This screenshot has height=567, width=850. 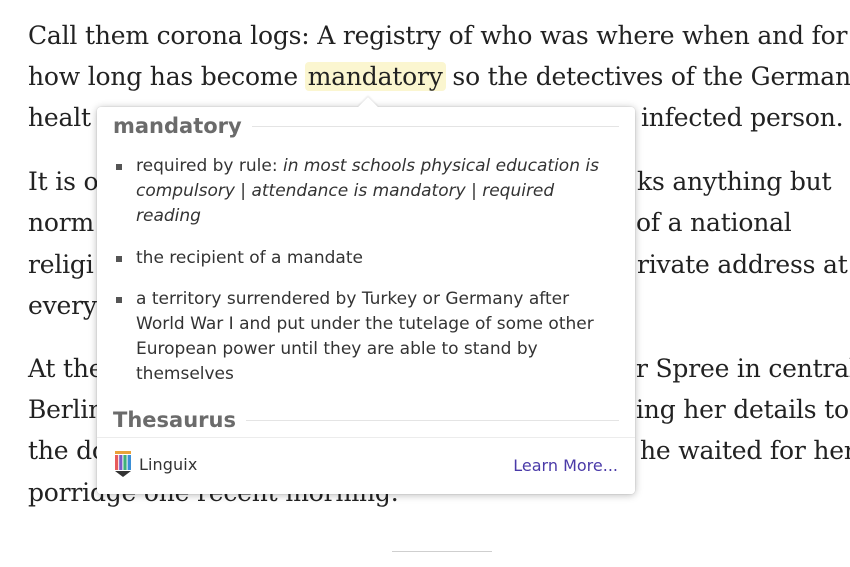 What do you see at coordinates (742, 117) in the screenshot?
I see `article-line: infected person.` at bounding box center [742, 117].